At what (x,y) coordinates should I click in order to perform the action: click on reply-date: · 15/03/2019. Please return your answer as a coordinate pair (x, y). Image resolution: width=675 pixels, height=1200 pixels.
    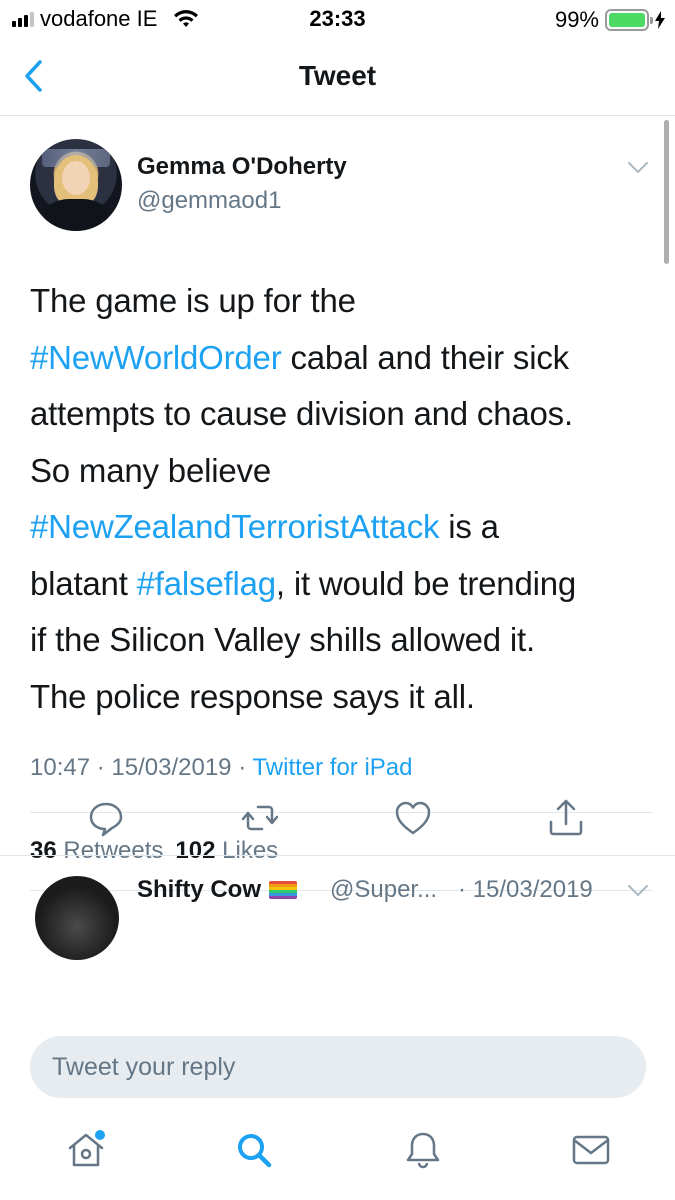
    Looking at the image, I should click on (525, 889).